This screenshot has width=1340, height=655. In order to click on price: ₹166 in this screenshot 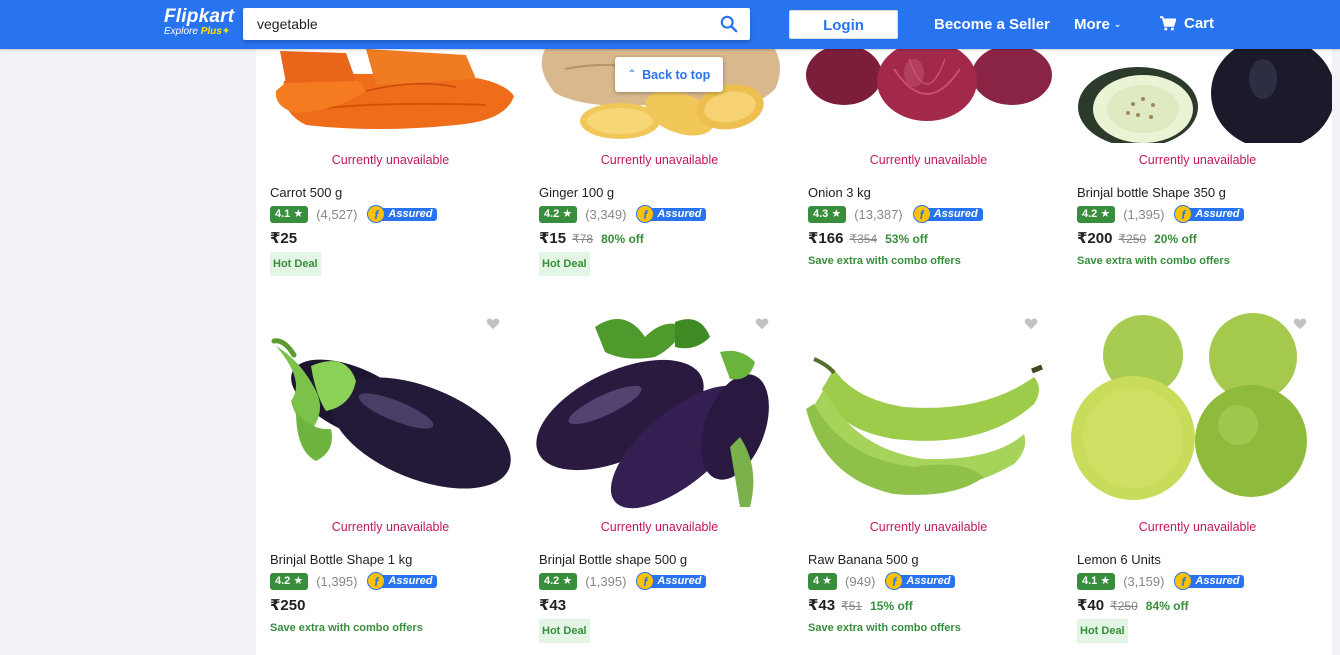, I will do `click(826, 238)`.